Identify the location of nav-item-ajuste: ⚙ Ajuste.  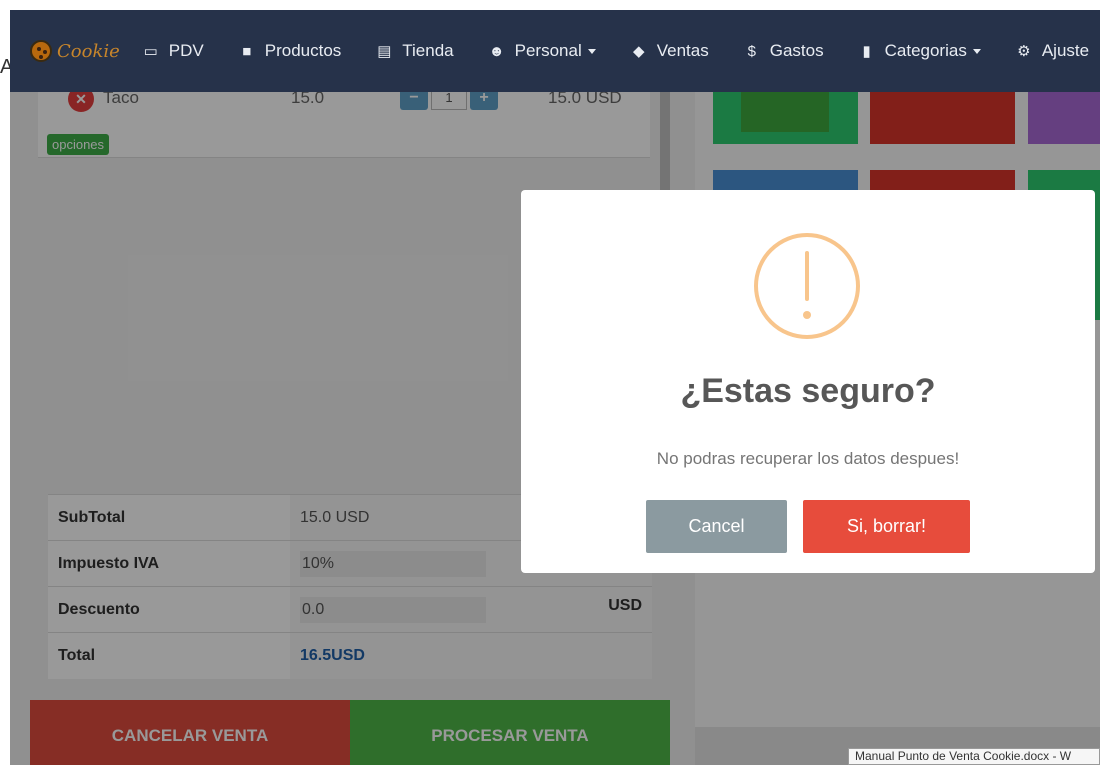
(1052, 51).